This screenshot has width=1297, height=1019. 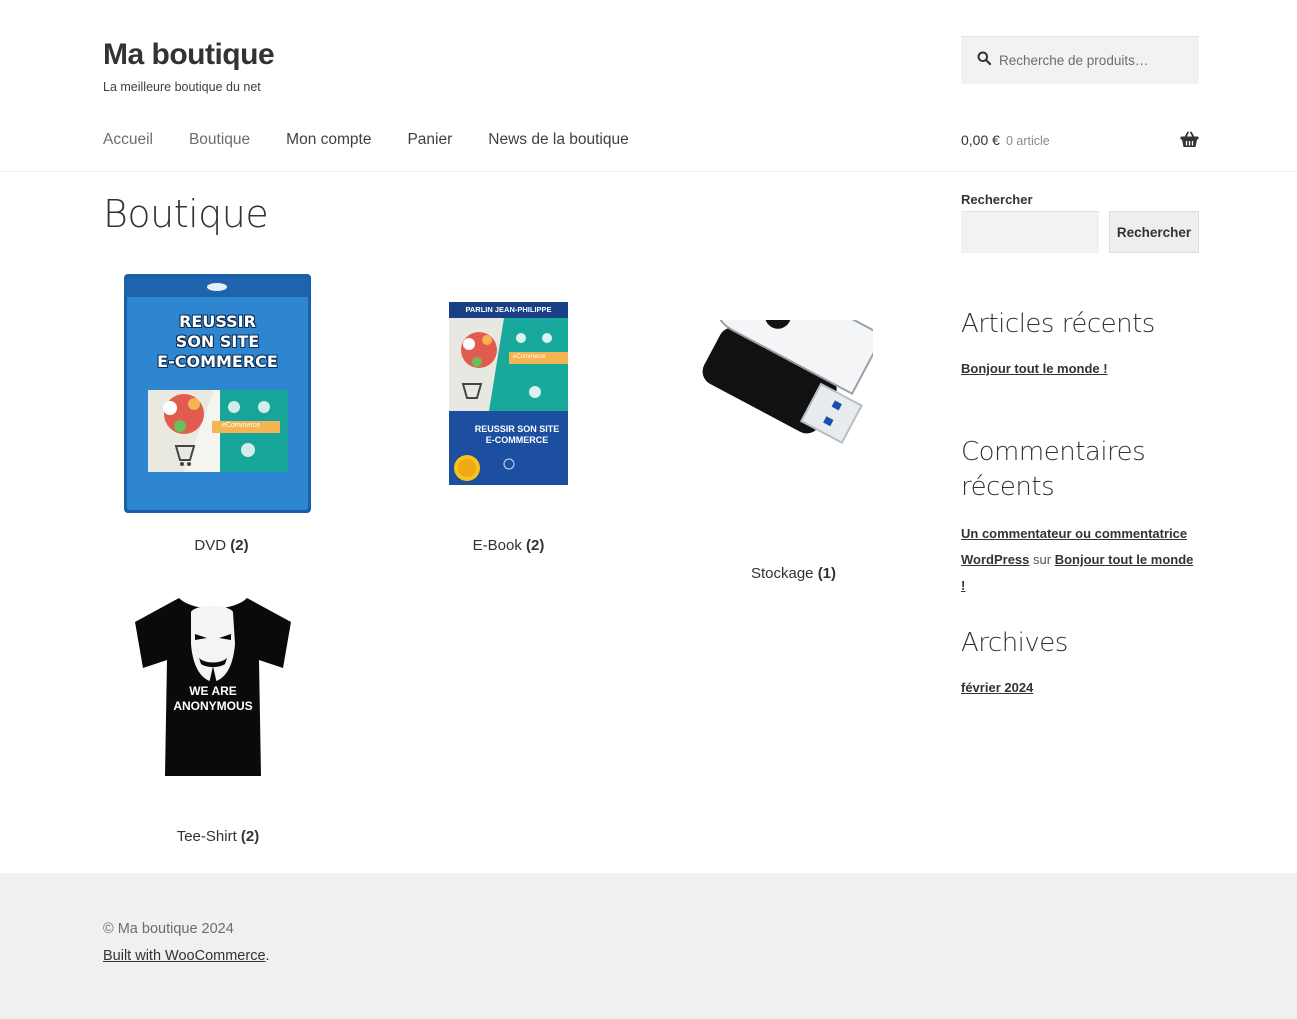 I want to click on category-label: Tee-Shirt (2), so click(x=218, y=836).